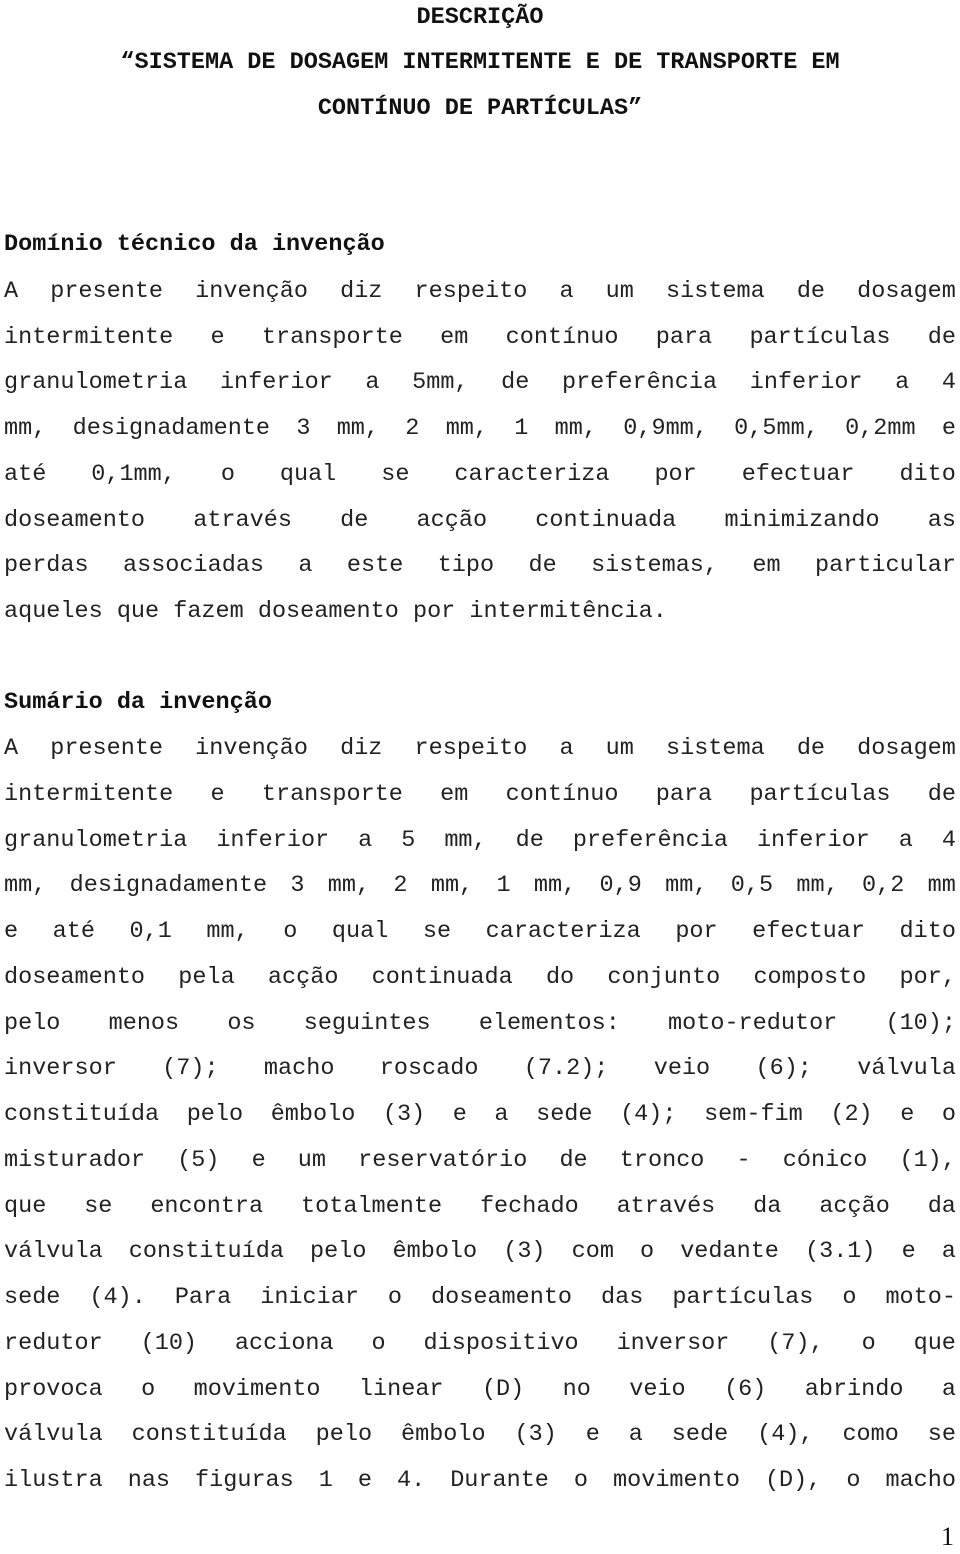 The height and width of the screenshot is (1554, 960). I want to click on word: 0,9, so click(620, 886).